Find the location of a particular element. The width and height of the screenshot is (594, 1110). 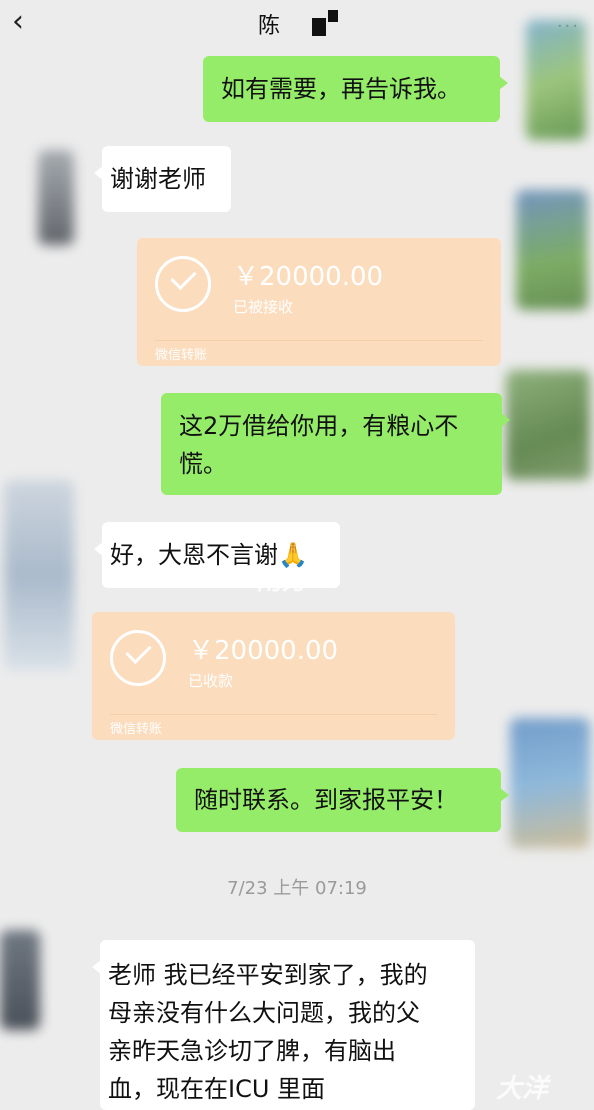

message-bubble-received: 谢谢老师 is located at coordinates (162, 179).